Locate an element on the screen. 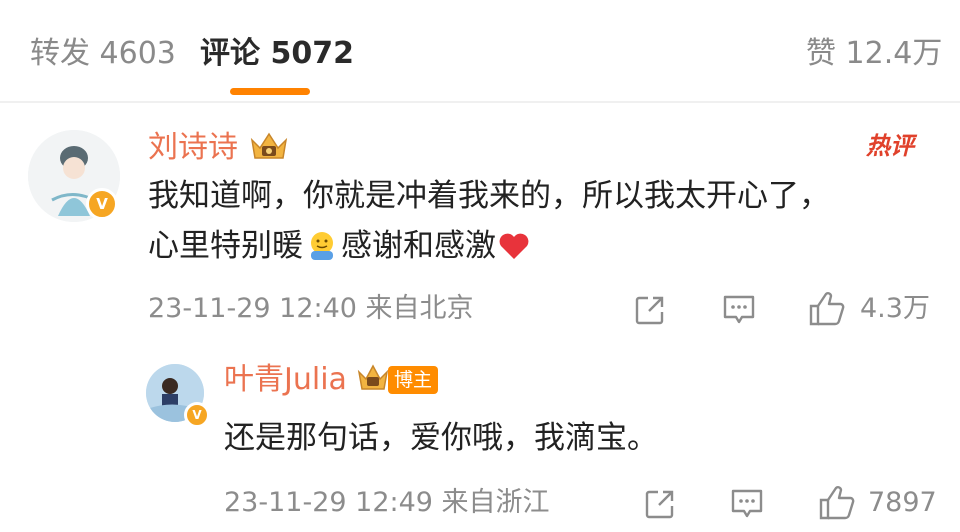 Image resolution: width=960 pixels, height=532 pixels. comment-text-part: 感谢和感激 is located at coordinates (418, 246).